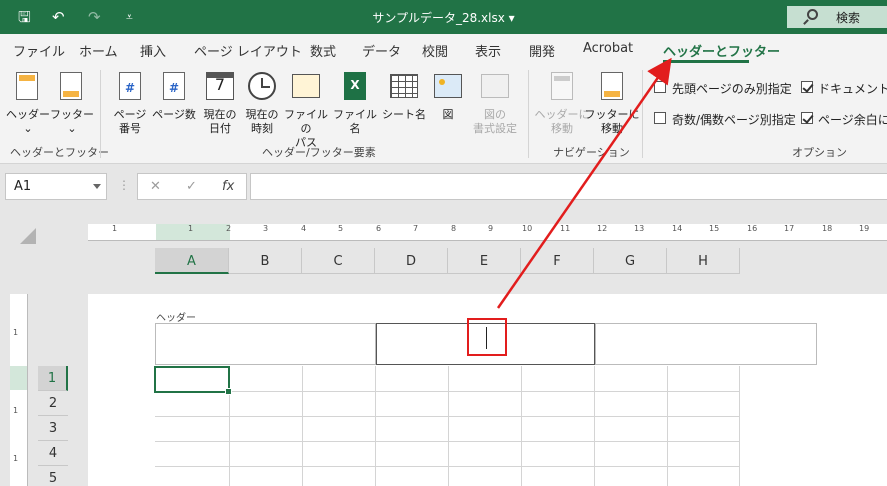 The height and width of the screenshot is (486, 887). What do you see at coordinates (584, 183) in the screenshot?
I see `annotation-arrow` at bounding box center [584, 183].